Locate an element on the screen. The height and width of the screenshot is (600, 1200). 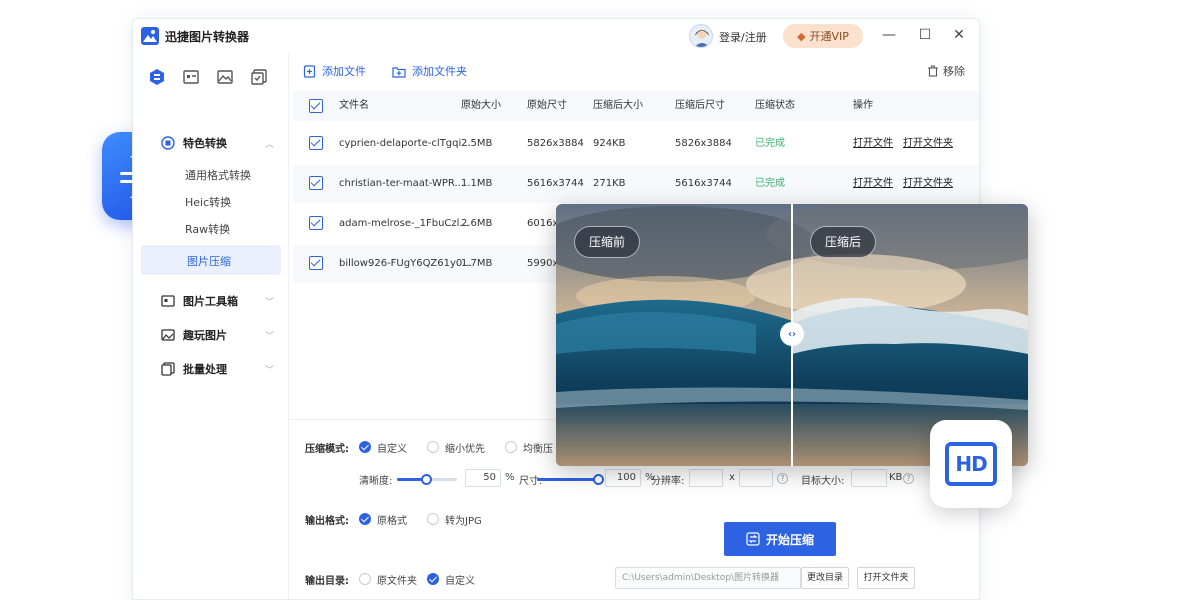
add-folder-button: 添加文件夹 is located at coordinates (429, 71).